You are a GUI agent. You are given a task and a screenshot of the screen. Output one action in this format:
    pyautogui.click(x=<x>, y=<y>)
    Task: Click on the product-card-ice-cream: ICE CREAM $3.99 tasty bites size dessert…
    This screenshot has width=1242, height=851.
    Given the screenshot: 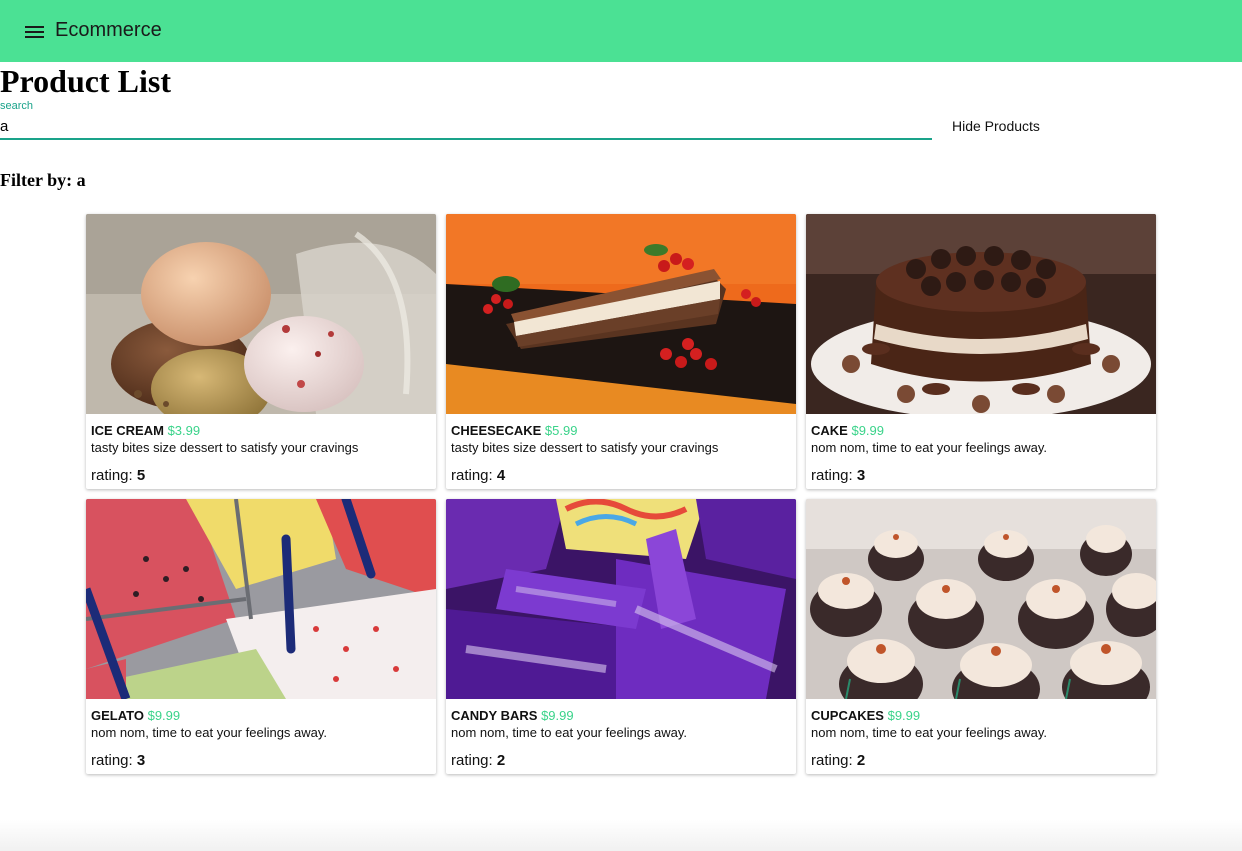 What is the action you would take?
    pyautogui.click(x=261, y=351)
    